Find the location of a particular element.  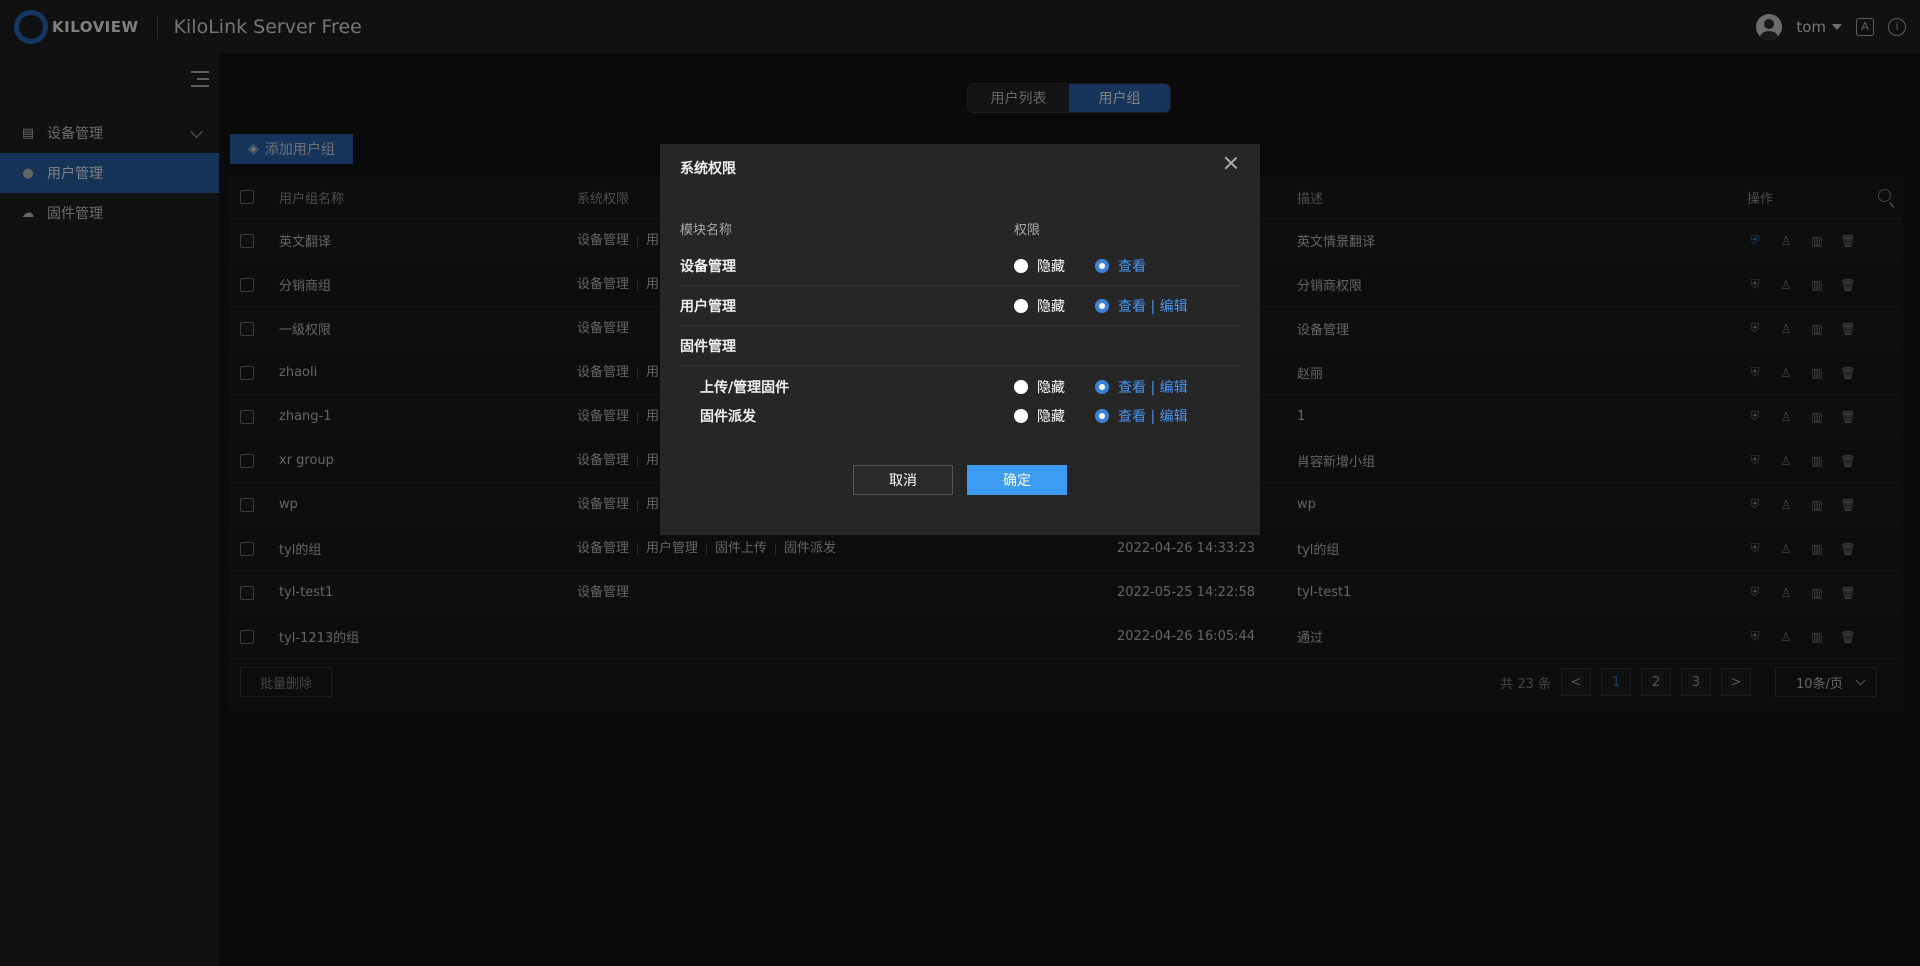

dialog-column-header: 模块名称 权限 is located at coordinates (960, 228).